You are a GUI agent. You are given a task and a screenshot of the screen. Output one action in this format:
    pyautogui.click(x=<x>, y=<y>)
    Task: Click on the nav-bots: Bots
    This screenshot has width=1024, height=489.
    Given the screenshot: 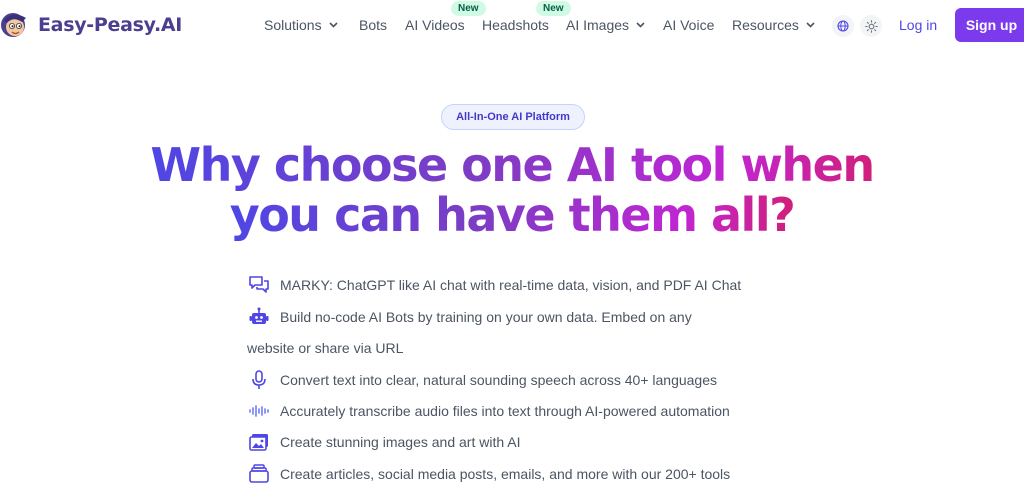 What is the action you would take?
    pyautogui.click(x=373, y=25)
    